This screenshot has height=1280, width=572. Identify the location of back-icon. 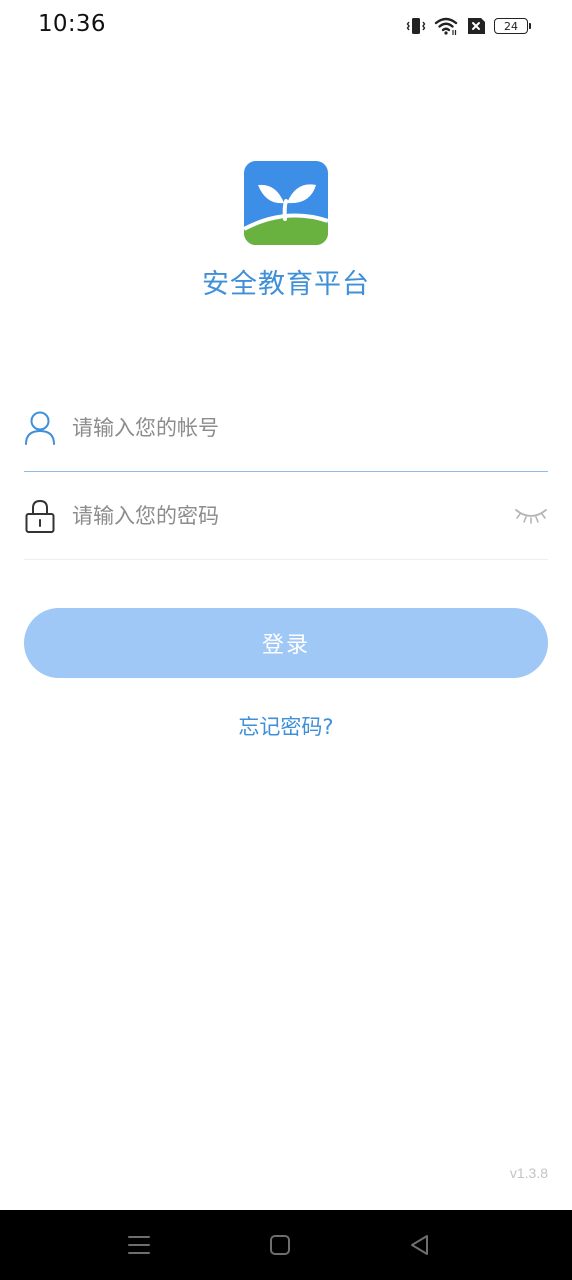
(420, 1245).